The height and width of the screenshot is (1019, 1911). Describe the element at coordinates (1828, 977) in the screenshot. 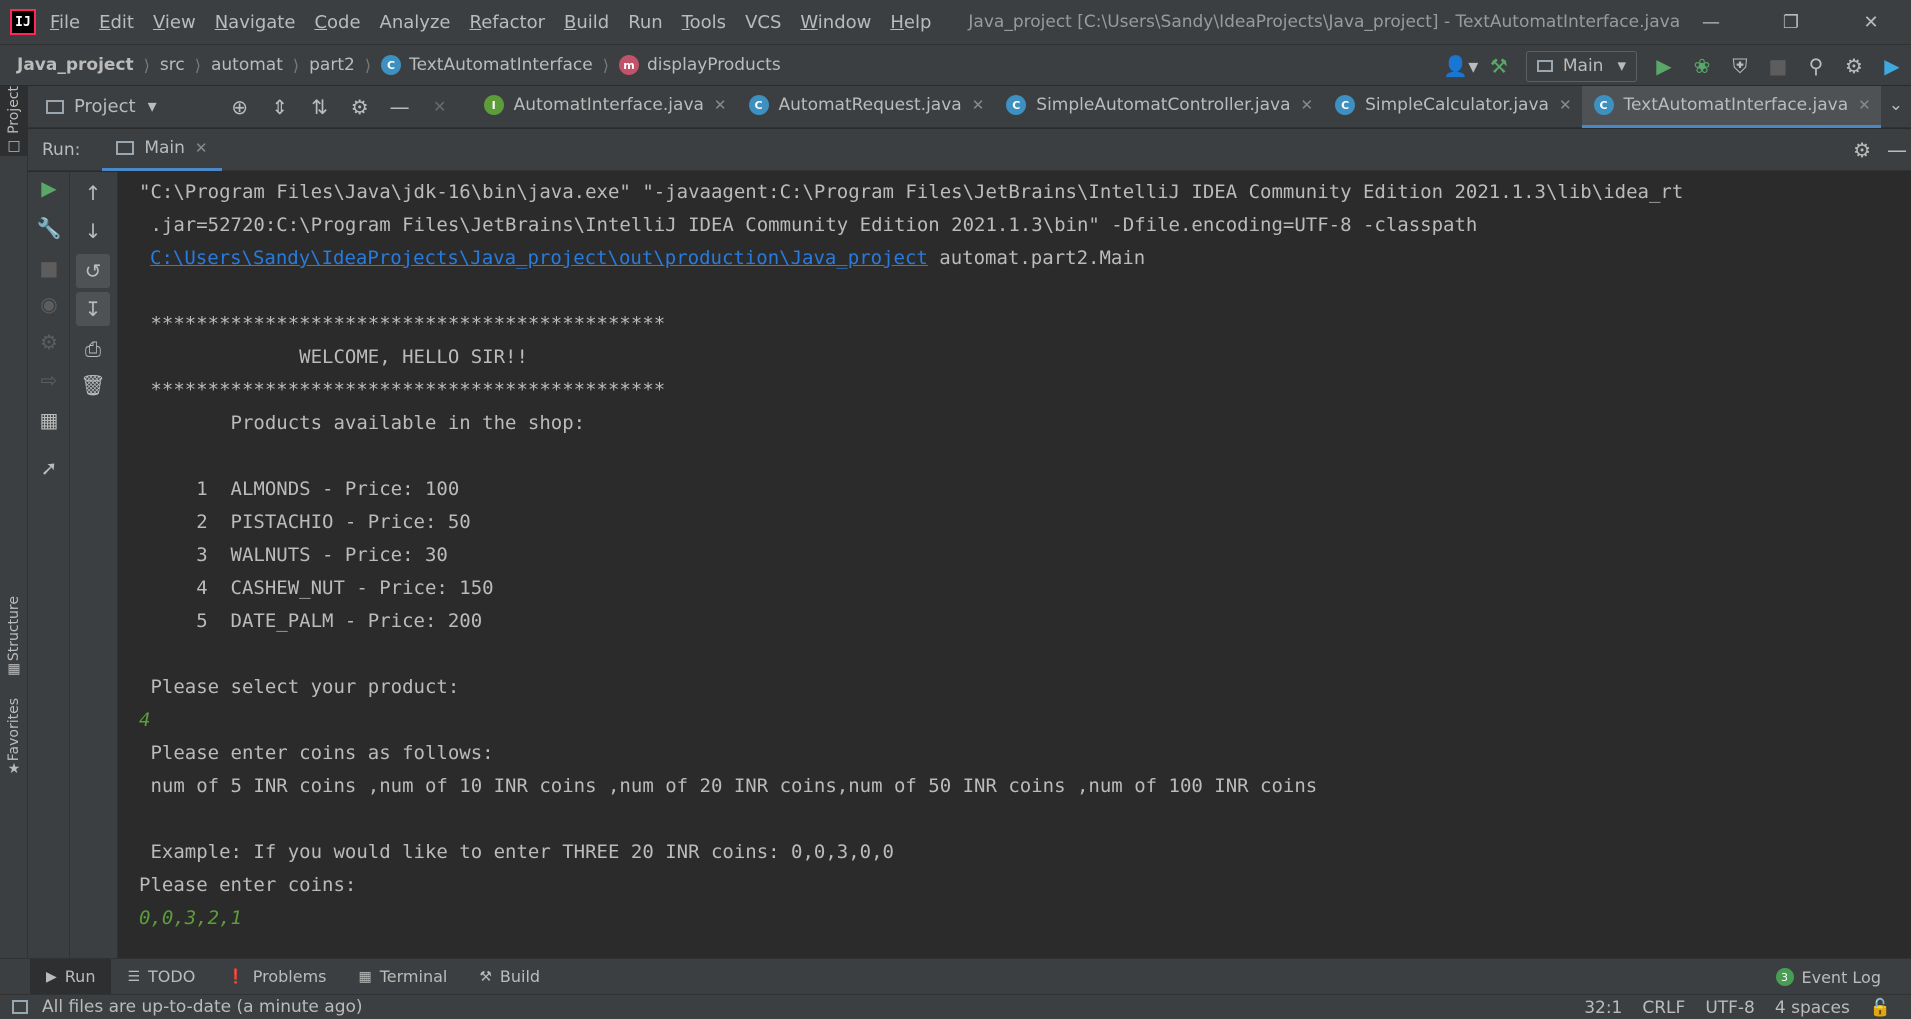

I see `event-log-button: 3 Event Log` at that location.